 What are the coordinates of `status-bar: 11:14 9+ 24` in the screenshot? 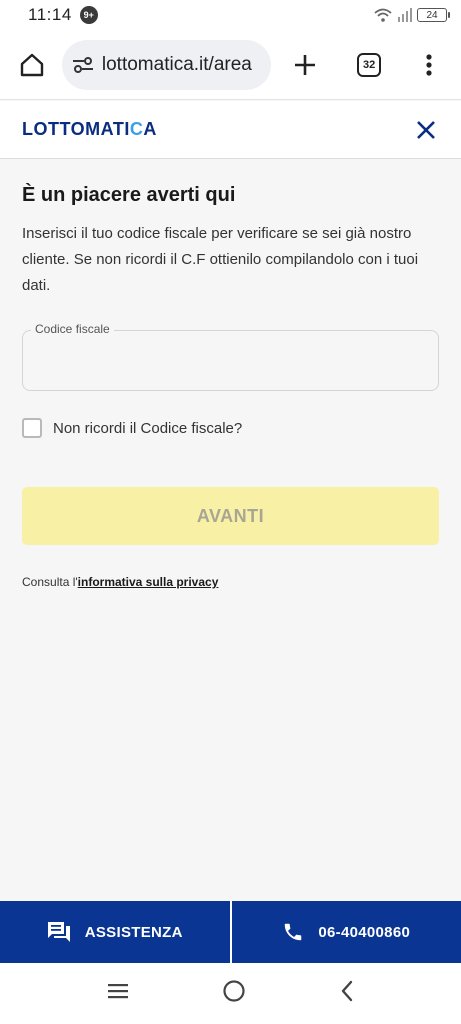 It's located at (230, 15).